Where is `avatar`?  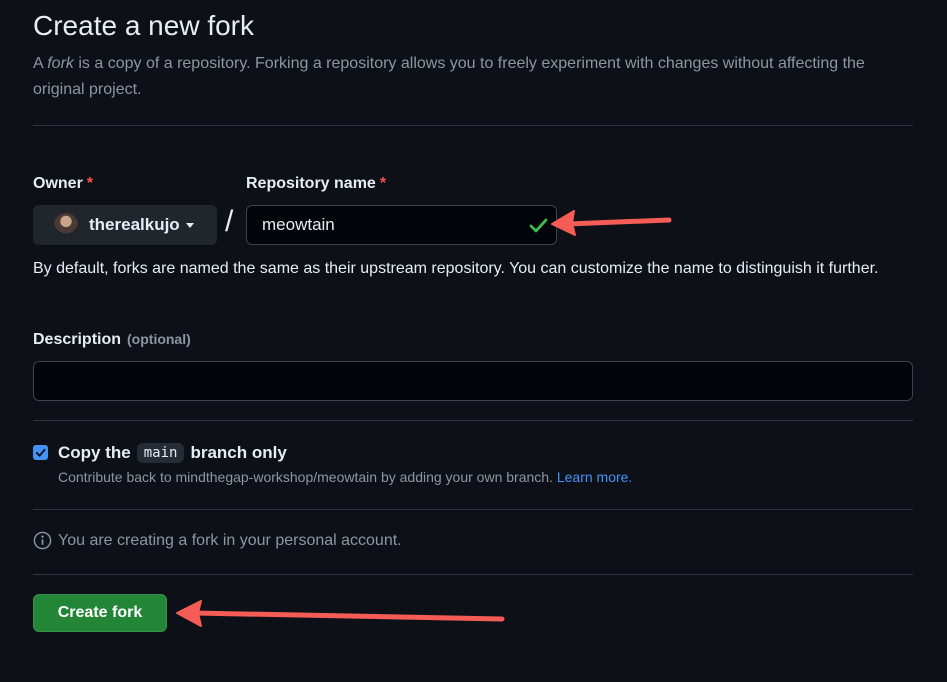
avatar is located at coordinates (66, 225).